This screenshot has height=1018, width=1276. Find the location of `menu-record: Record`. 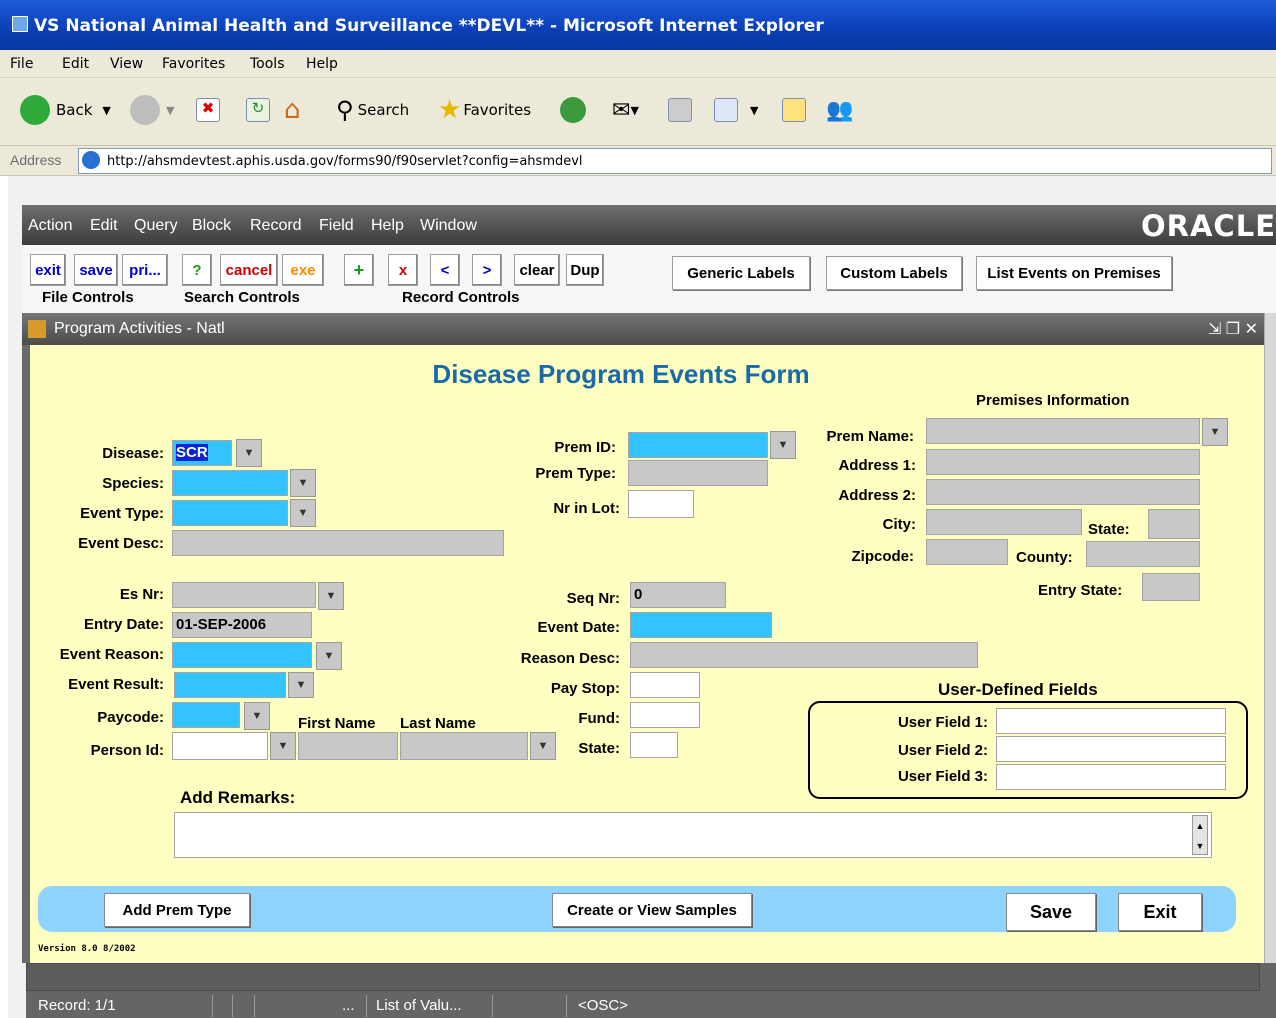

menu-record: Record is located at coordinates (276, 226).